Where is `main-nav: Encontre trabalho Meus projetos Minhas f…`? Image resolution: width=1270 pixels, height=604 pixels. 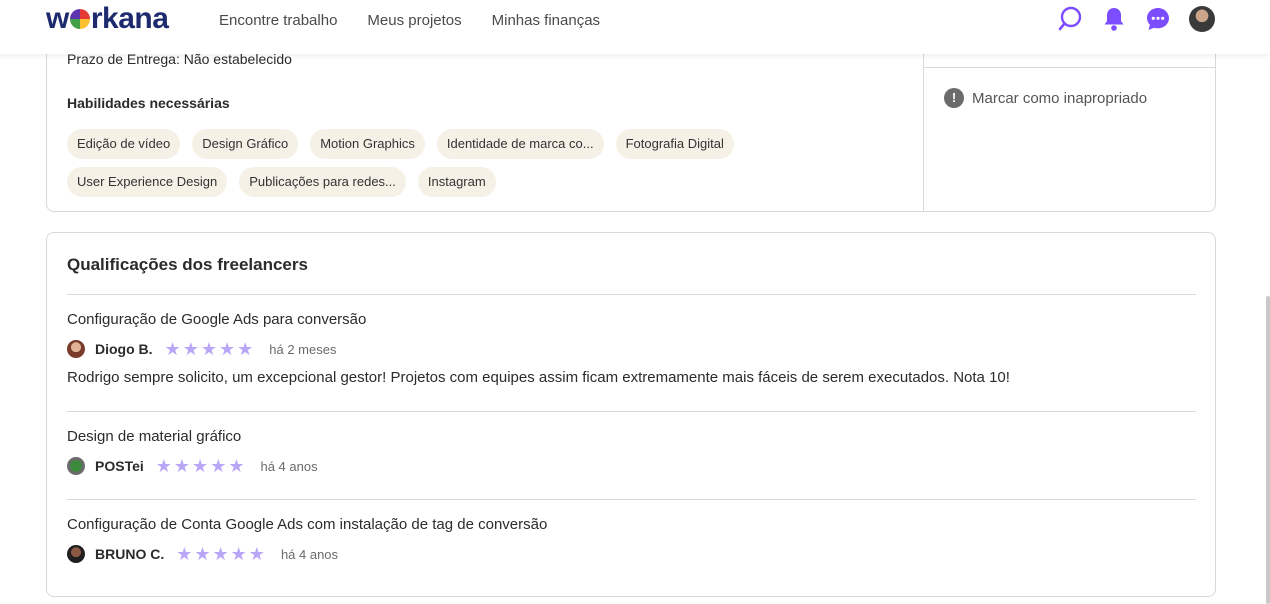 main-nav: Encontre trabalho Meus projetos Minhas f… is located at coordinates (409, 20).